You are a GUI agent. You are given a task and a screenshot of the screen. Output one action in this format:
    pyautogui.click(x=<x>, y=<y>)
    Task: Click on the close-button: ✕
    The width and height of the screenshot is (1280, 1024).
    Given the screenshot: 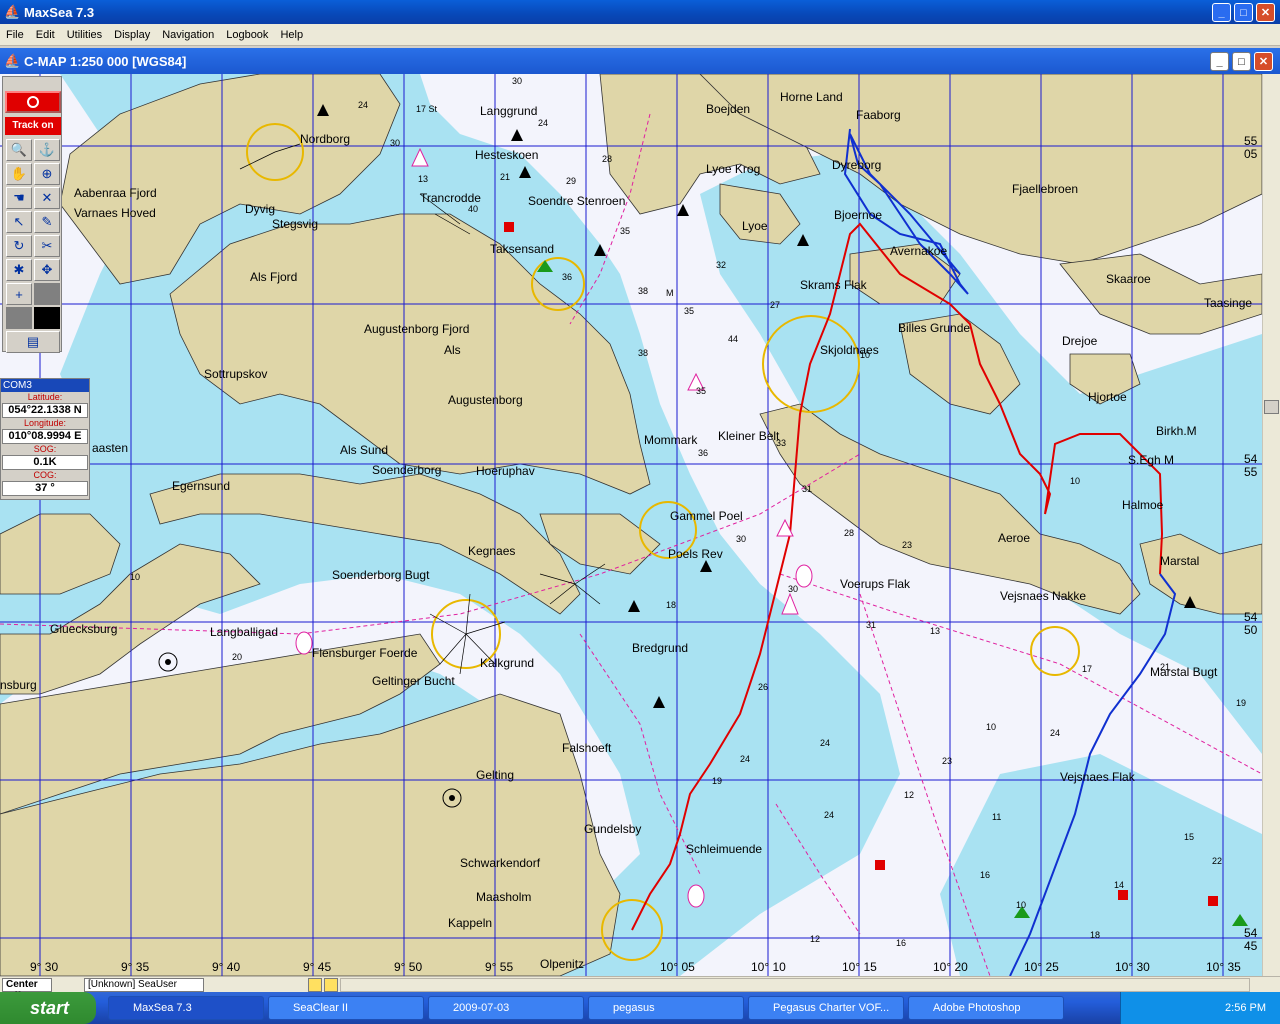 What is the action you would take?
    pyautogui.click(x=1265, y=12)
    